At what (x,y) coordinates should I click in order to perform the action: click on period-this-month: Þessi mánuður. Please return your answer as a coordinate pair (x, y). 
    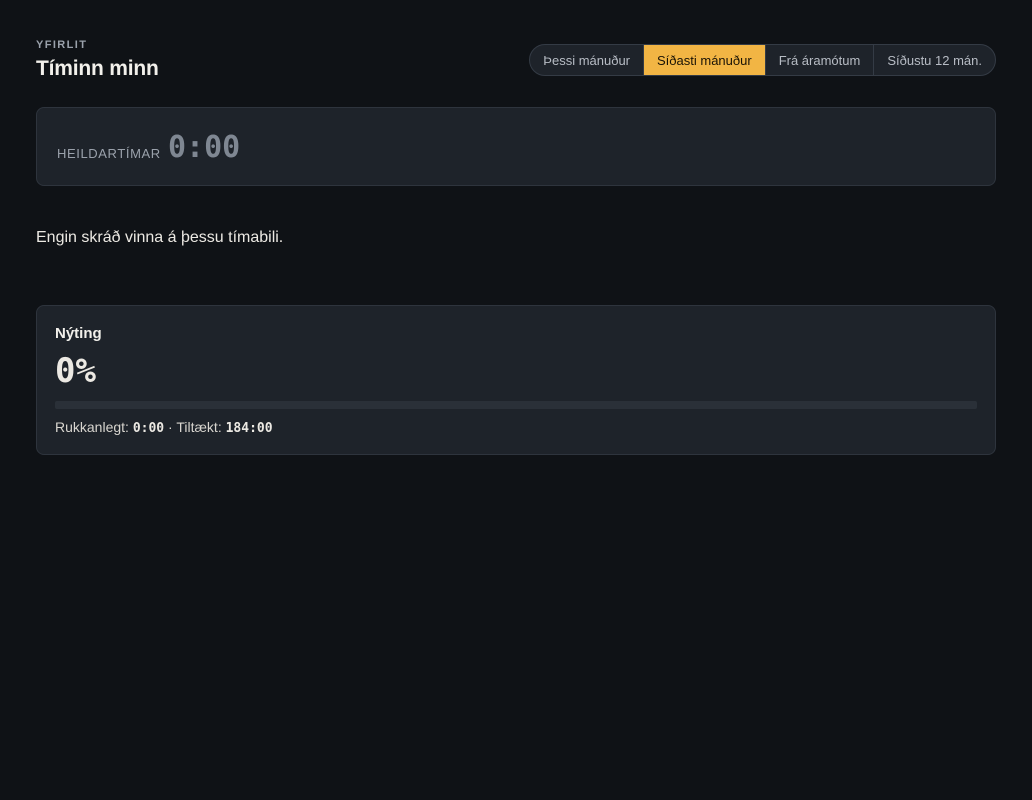
    Looking at the image, I should click on (587, 60).